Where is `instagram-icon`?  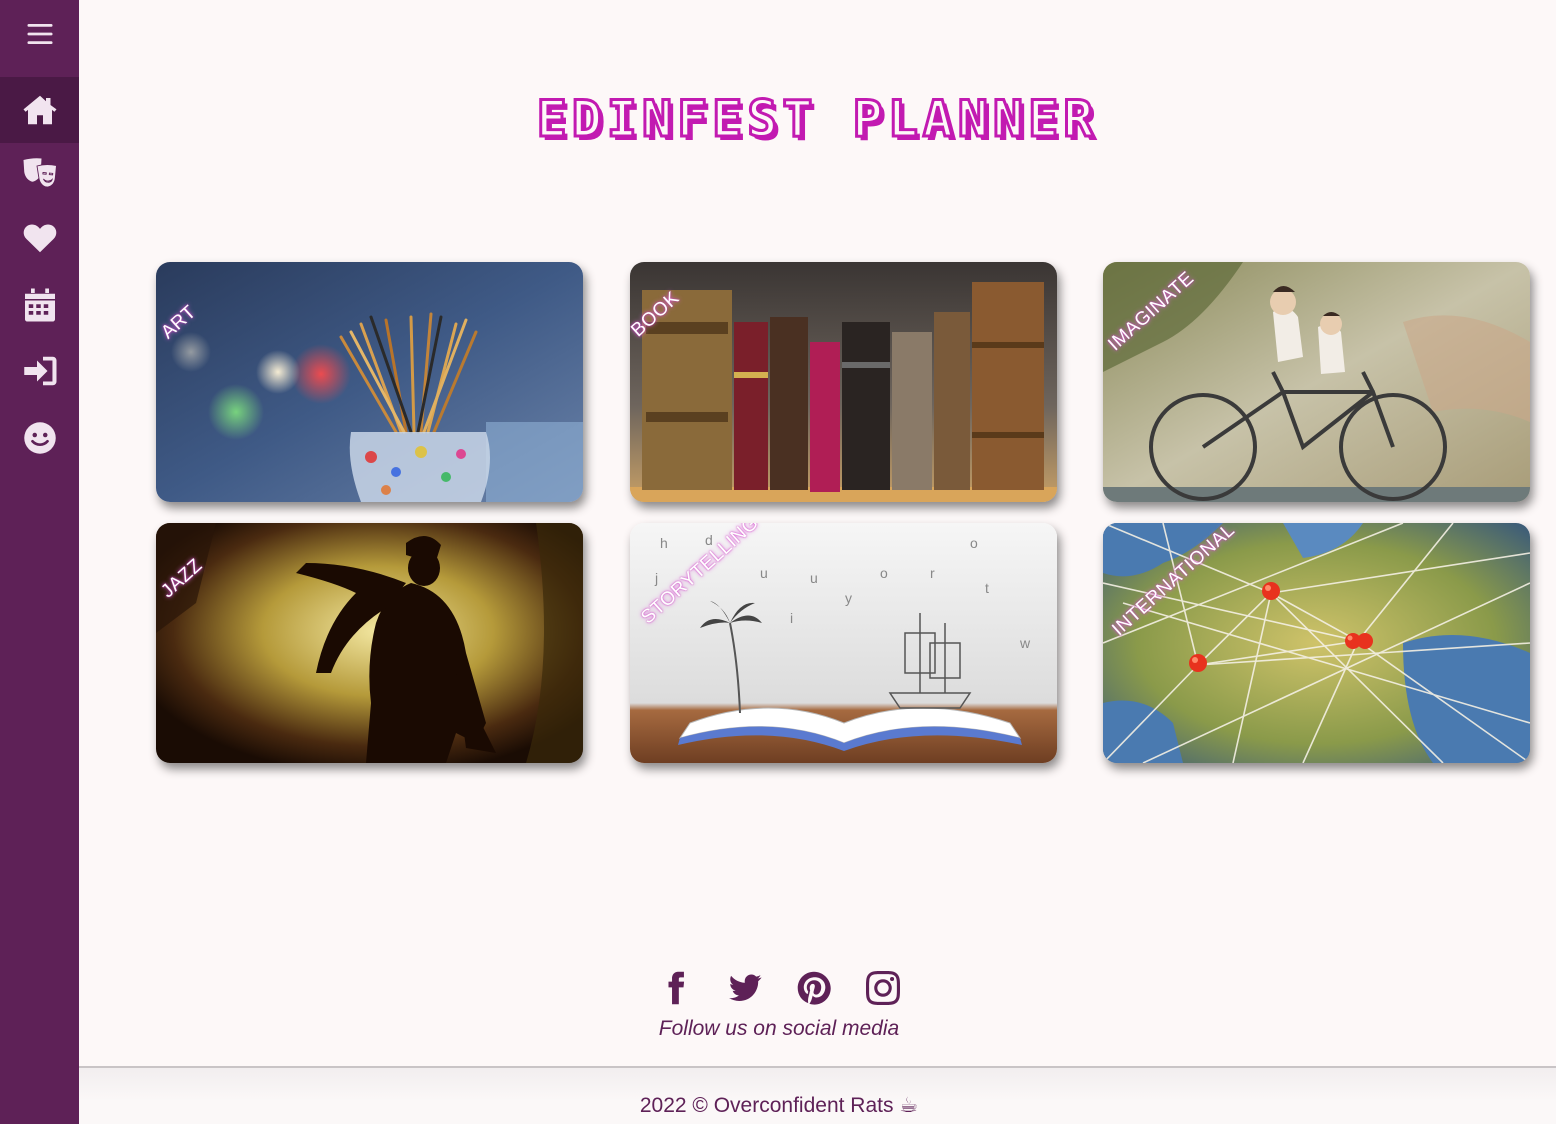 instagram-icon is located at coordinates (883, 988).